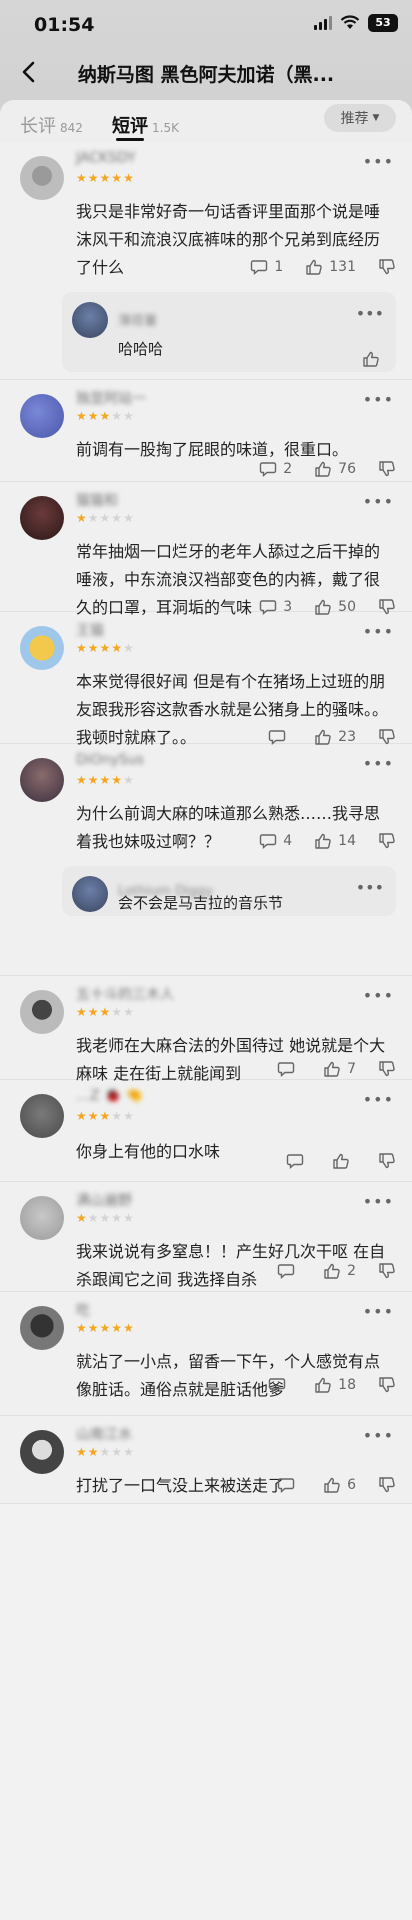  I want to click on reply-box: Lothium Diggy ••• 会不会是马吉拉的音乐节, so click(229, 891).